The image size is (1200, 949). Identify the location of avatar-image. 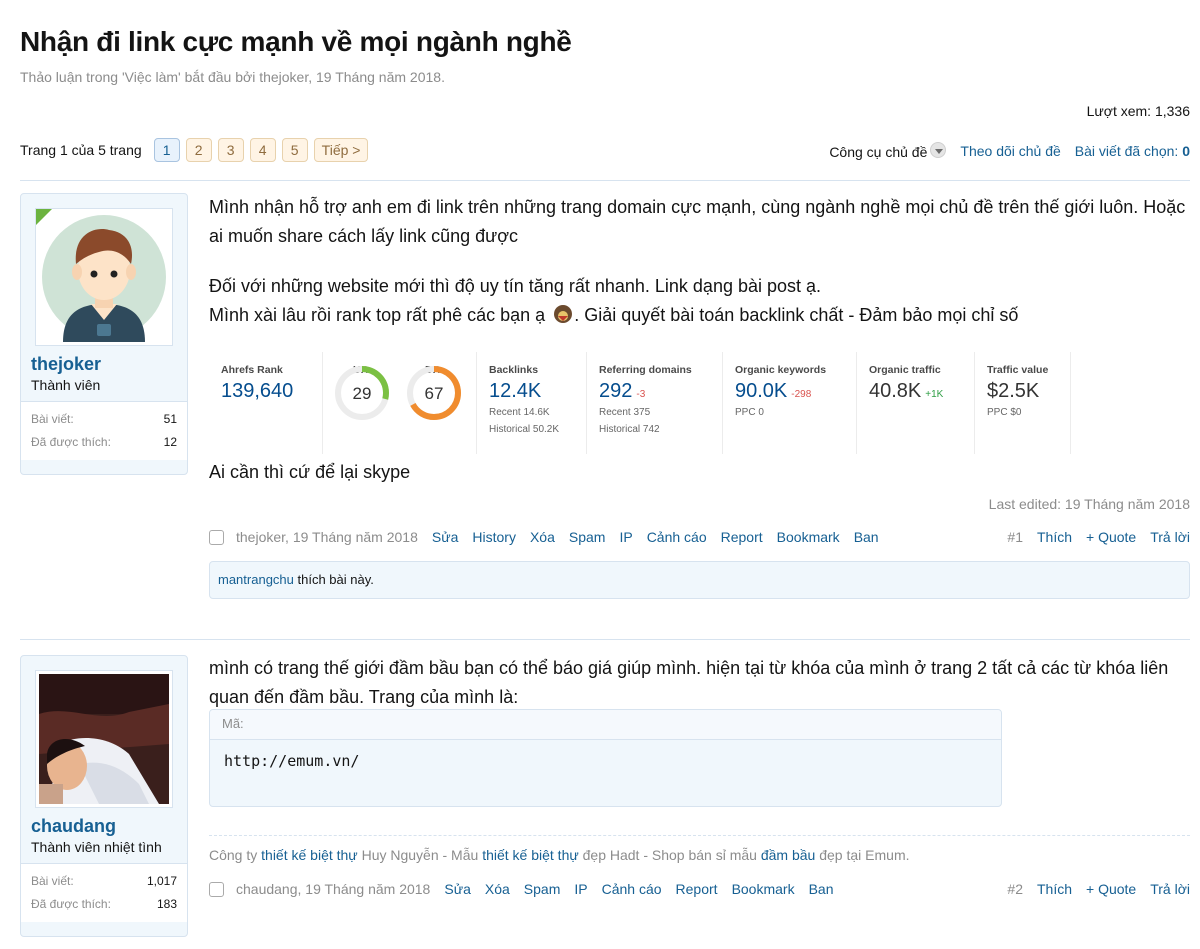
(104, 278).